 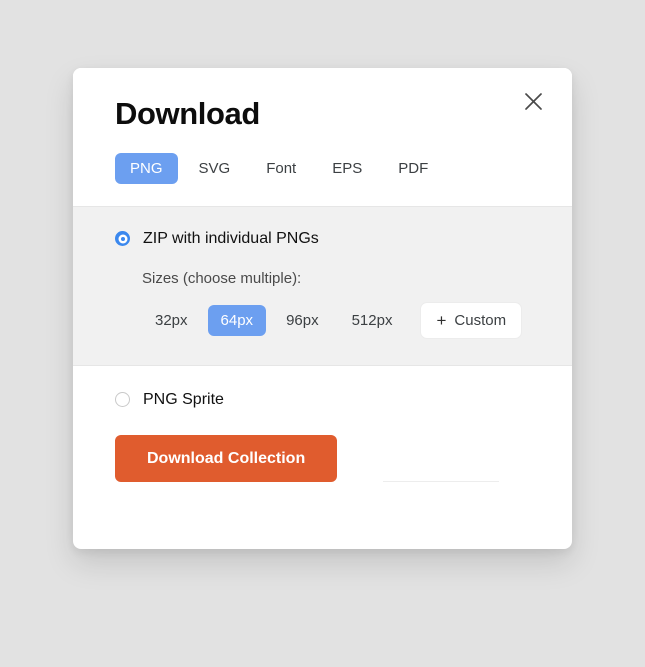 I want to click on tab-pdf: PDF, so click(x=413, y=168).